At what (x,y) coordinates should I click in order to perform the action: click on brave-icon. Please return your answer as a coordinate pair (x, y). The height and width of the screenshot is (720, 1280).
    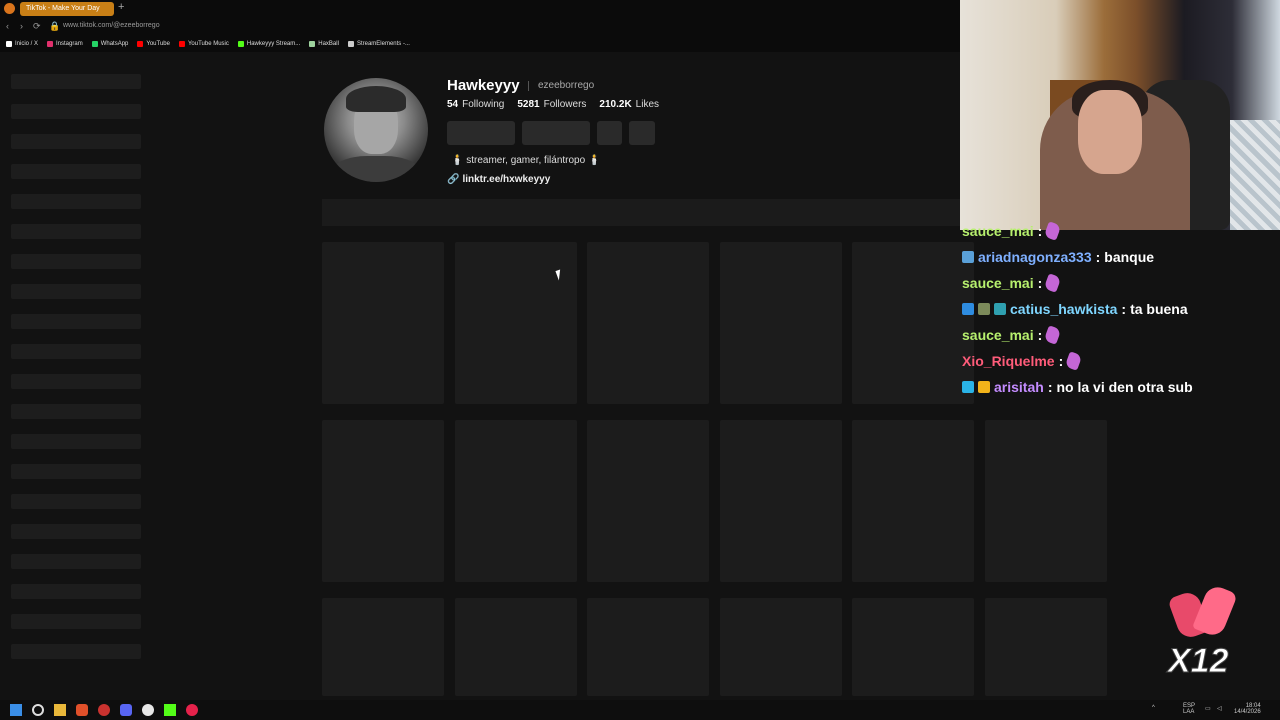
    Looking at the image, I should click on (82, 710).